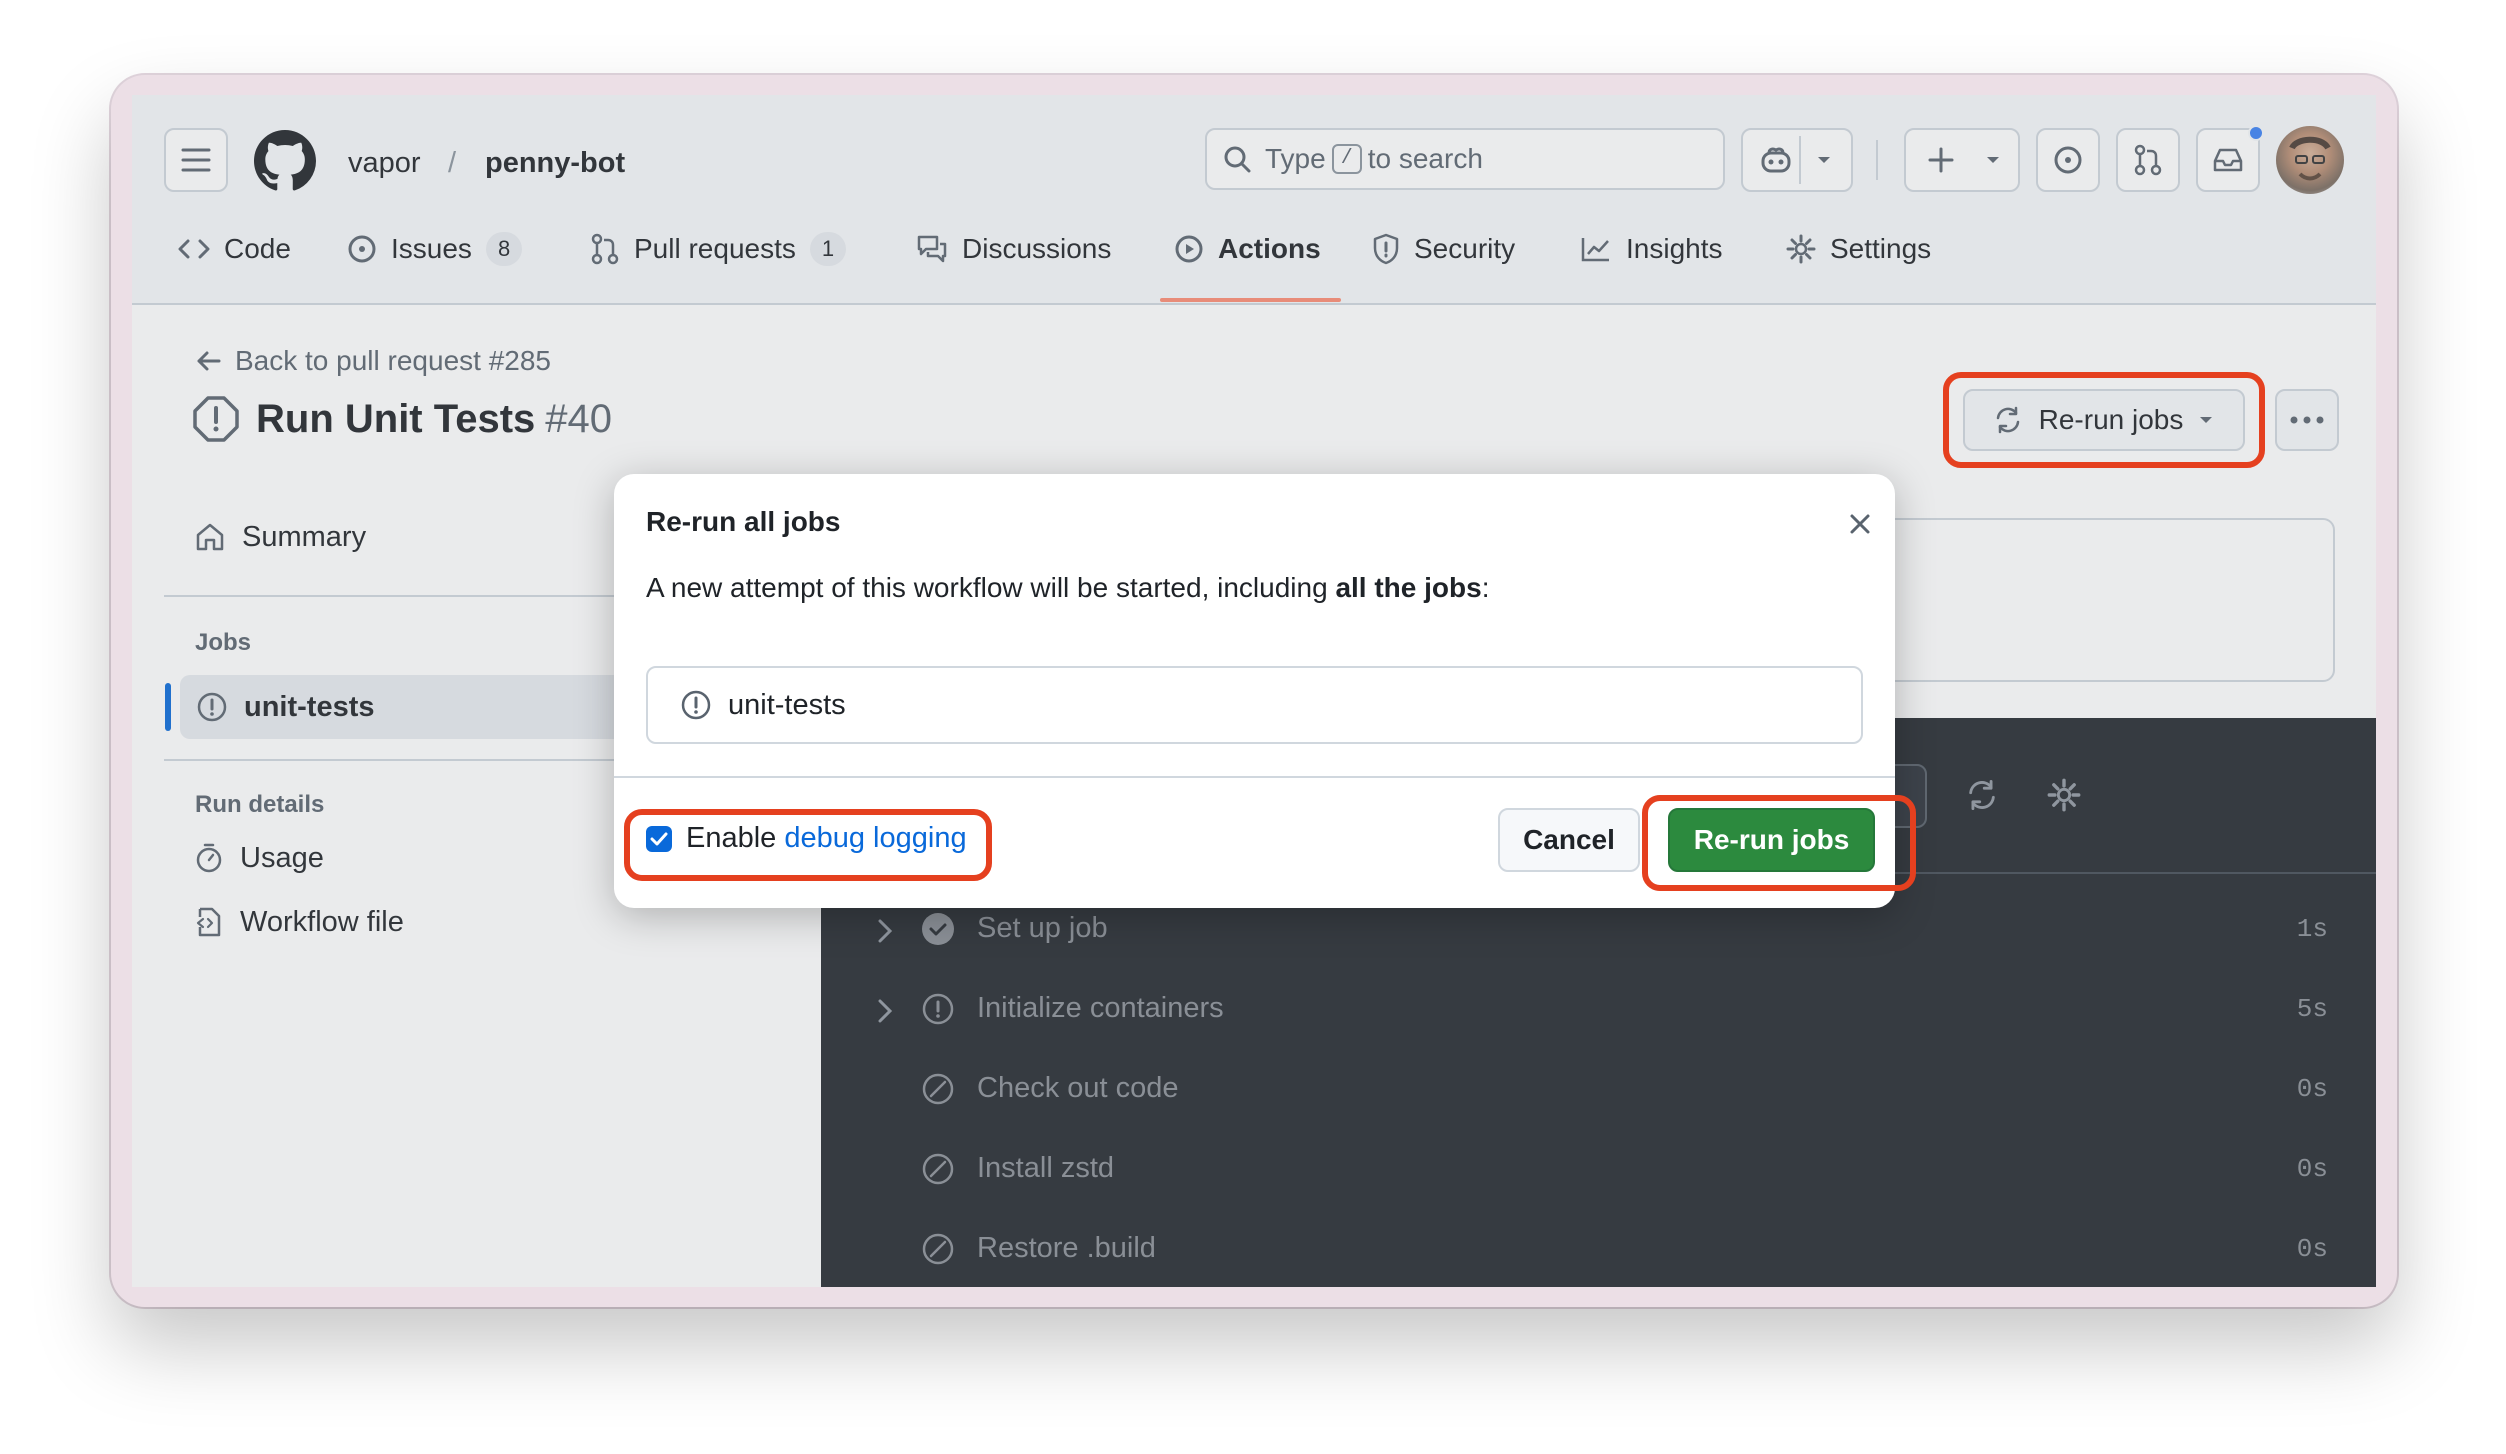  Describe the element at coordinates (787, 704) in the screenshot. I see `dialog-job-name: unit-tests` at that location.